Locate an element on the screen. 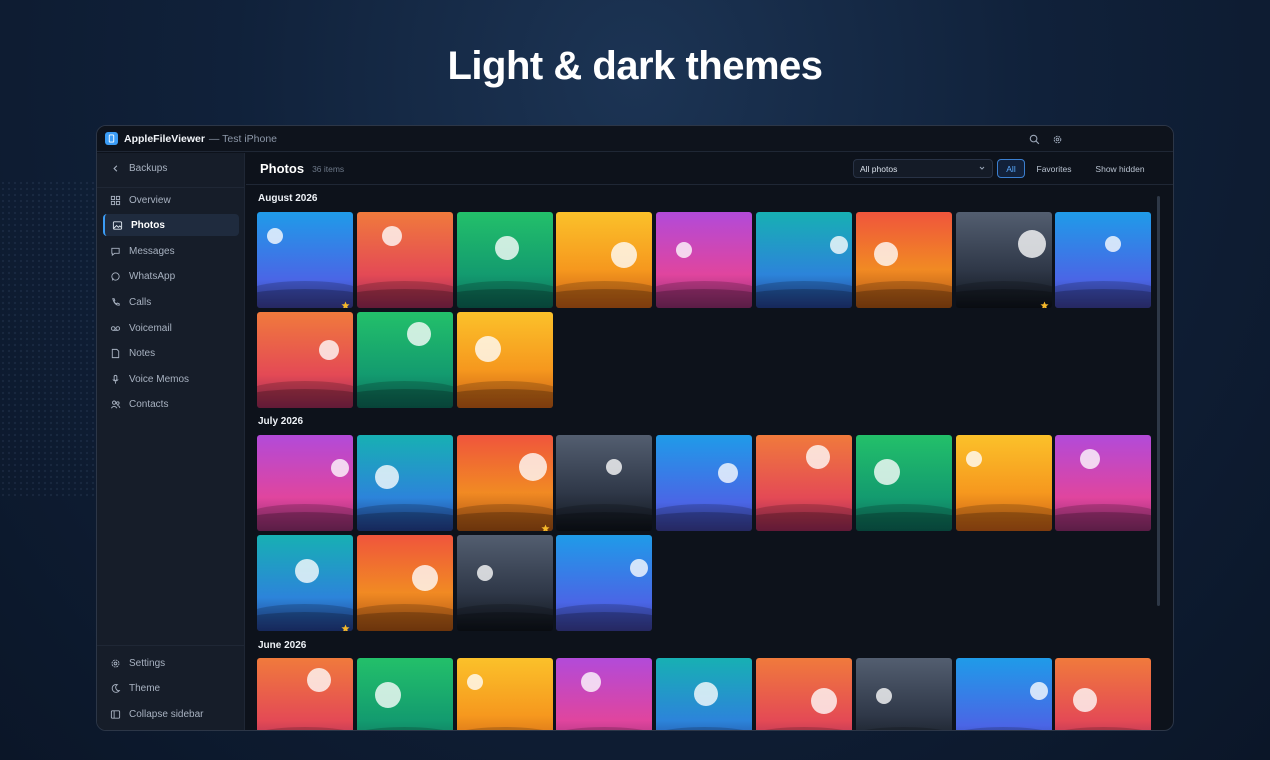 The image size is (1270, 760). sidebar-item-label: Overview is located at coordinates (150, 200).